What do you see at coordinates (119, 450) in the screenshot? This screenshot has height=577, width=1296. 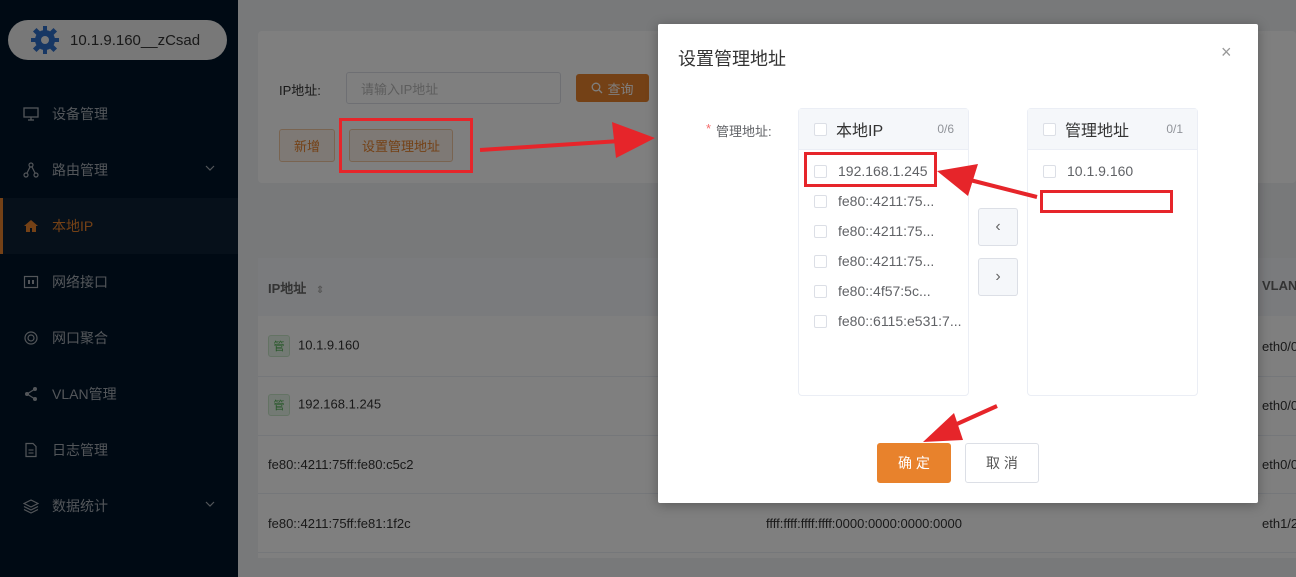 I see `sidebar-item-log-management: 日志管理` at bounding box center [119, 450].